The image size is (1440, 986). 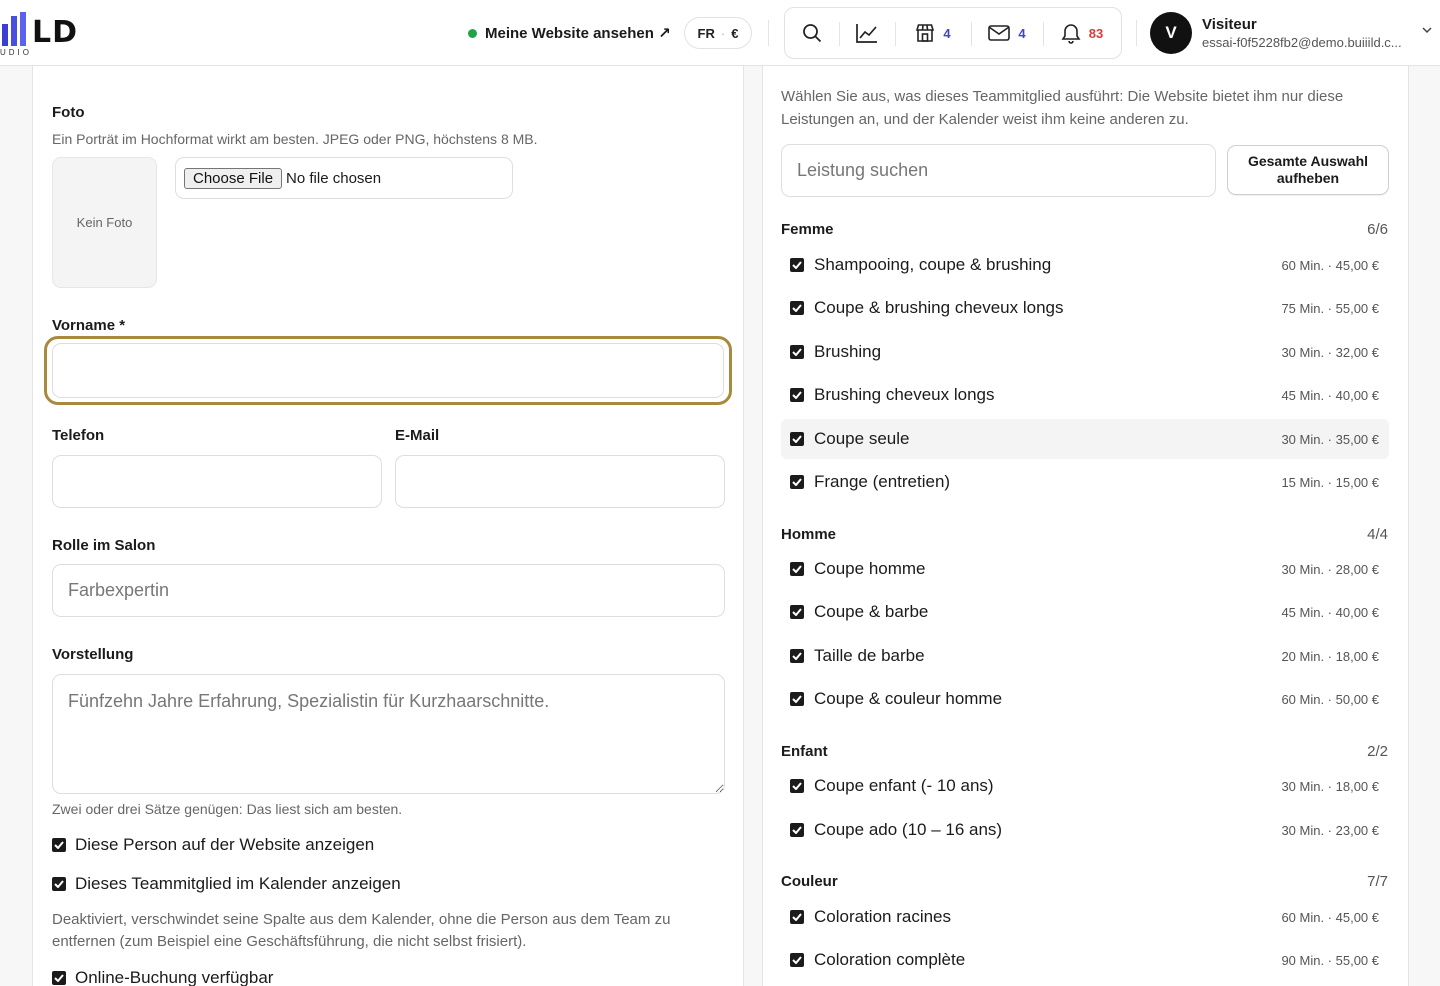 I want to click on view-website-link: Meine Website ansehen ↗, so click(x=569, y=33).